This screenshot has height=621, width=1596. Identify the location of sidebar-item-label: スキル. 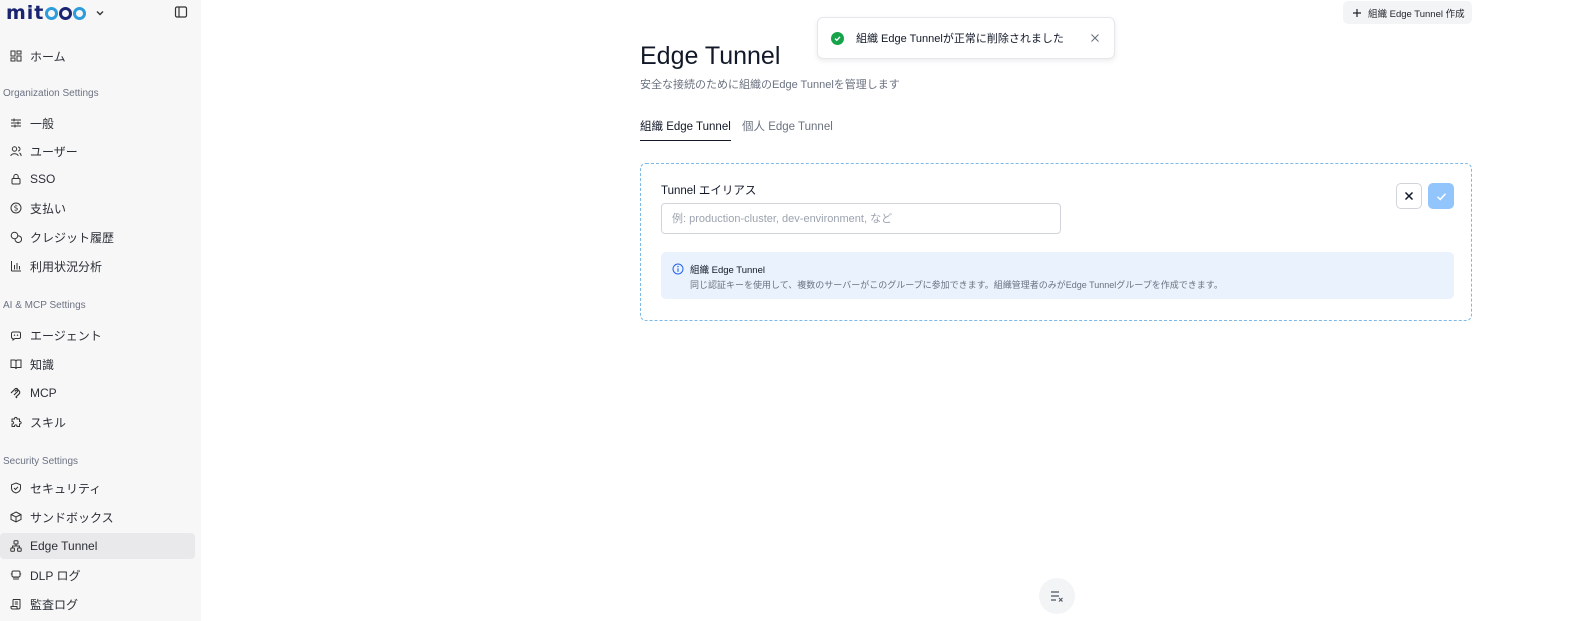
(48, 422).